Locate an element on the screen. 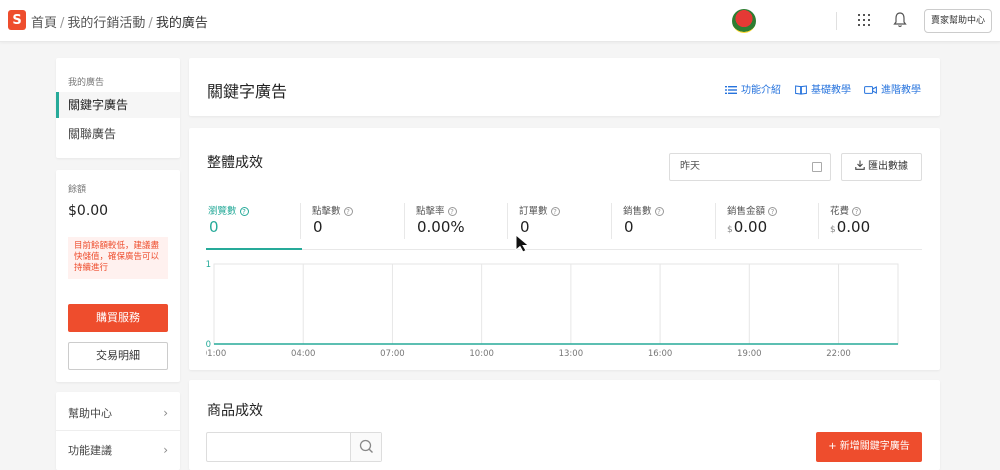  basic-tutorial-link: 基礎教學 is located at coordinates (823, 88).